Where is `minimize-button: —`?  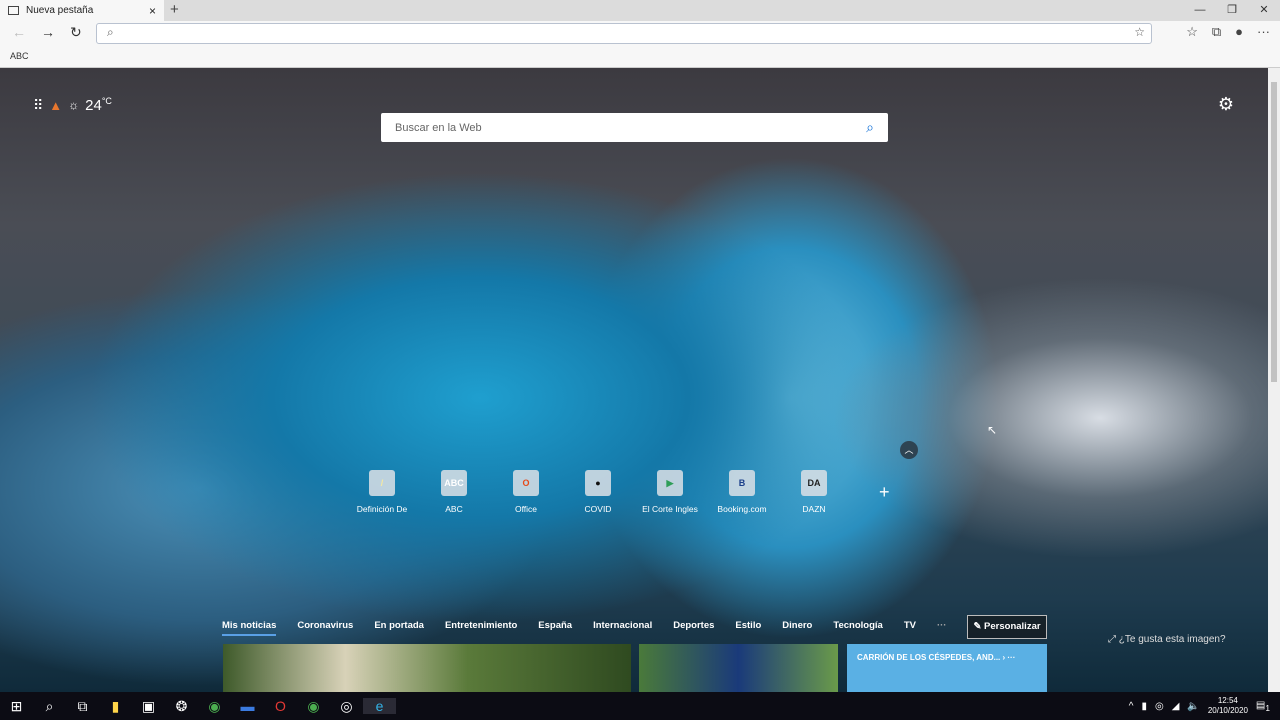
minimize-button: — is located at coordinates (1200, 10).